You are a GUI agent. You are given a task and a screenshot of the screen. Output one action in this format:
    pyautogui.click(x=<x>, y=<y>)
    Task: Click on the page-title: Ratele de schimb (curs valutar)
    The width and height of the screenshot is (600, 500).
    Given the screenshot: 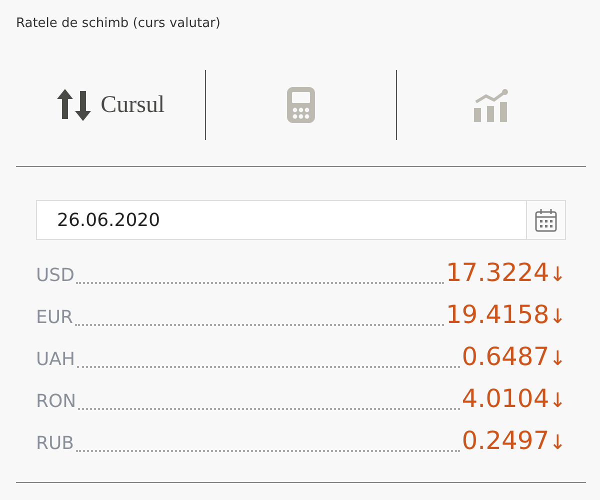 What is the action you would take?
    pyautogui.click(x=119, y=24)
    